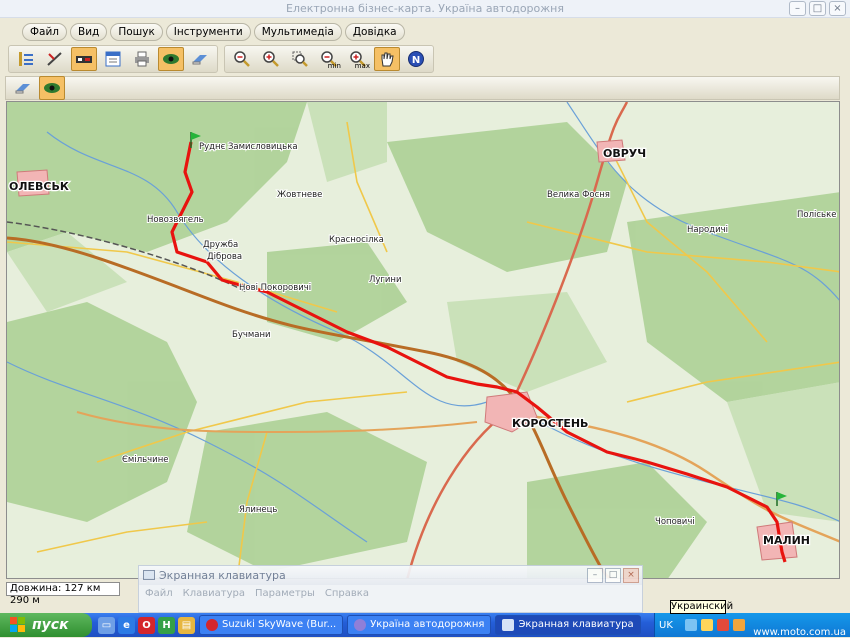 This screenshot has width=850, height=638. What do you see at coordinates (106, 625) in the screenshot?
I see `desktop-icon: ▭` at bounding box center [106, 625].